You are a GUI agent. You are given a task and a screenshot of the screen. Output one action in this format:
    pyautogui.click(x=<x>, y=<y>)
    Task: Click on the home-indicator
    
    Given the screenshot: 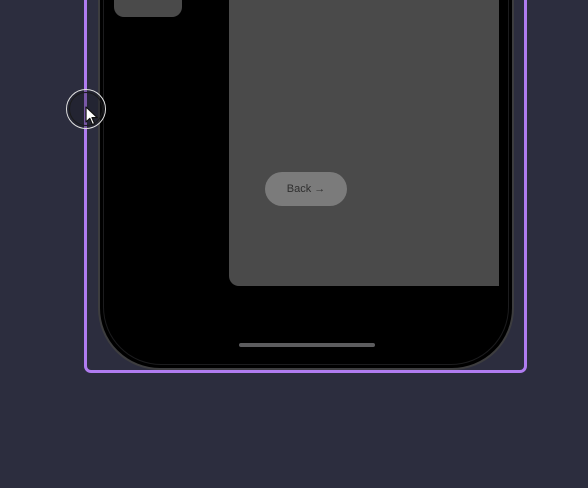 What is the action you would take?
    pyautogui.click(x=307, y=345)
    